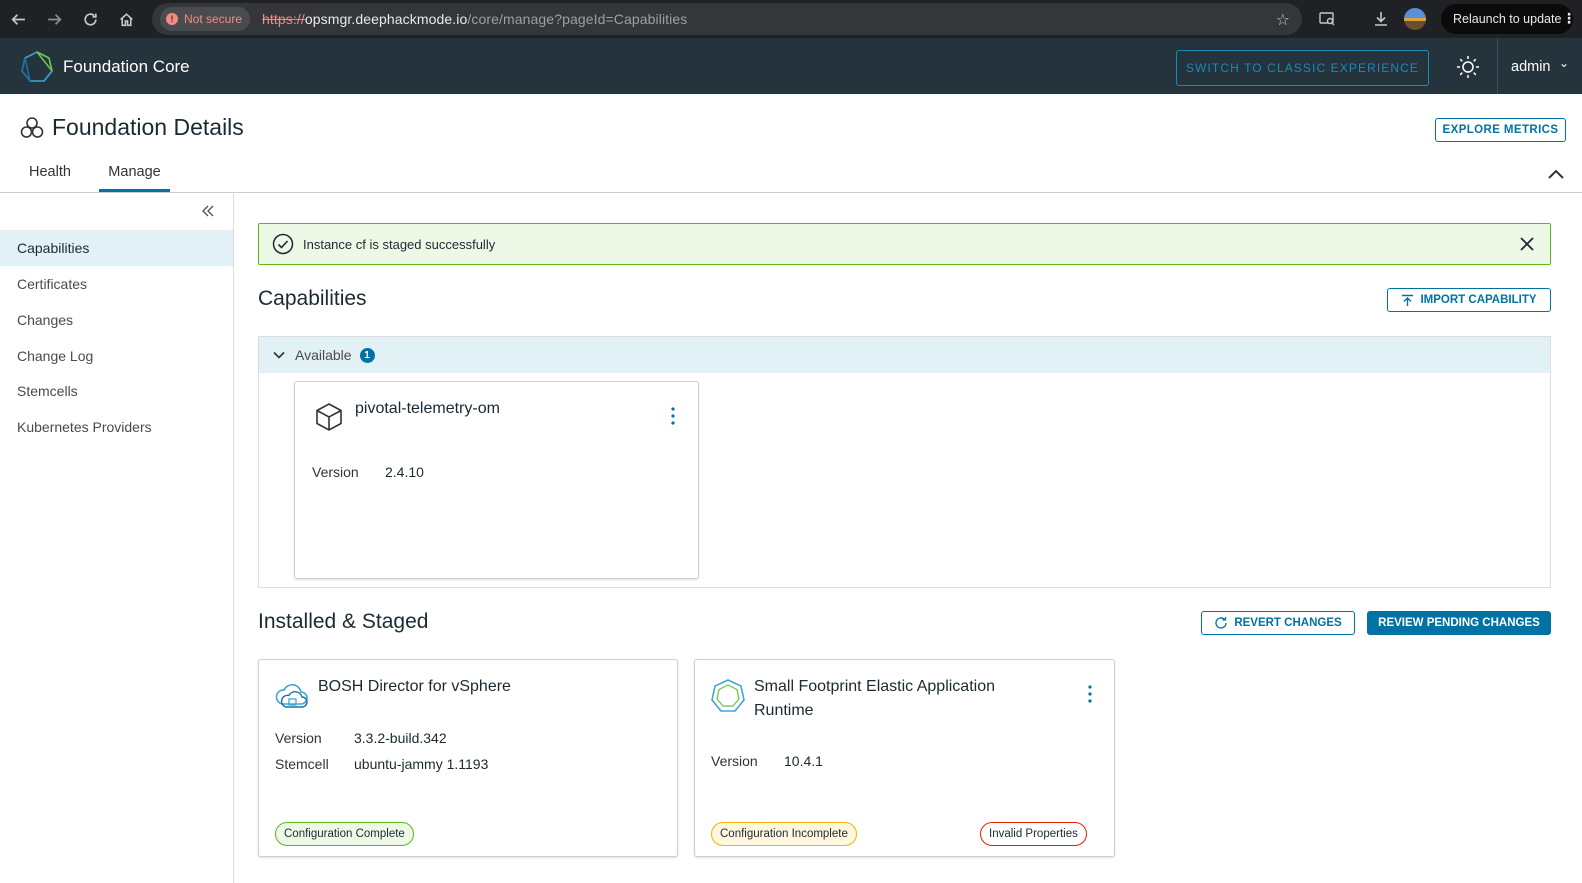 Image resolution: width=1582 pixels, height=883 pixels. I want to click on tile-name-line-1: Small Footprint Elastic Application, so click(874, 686).